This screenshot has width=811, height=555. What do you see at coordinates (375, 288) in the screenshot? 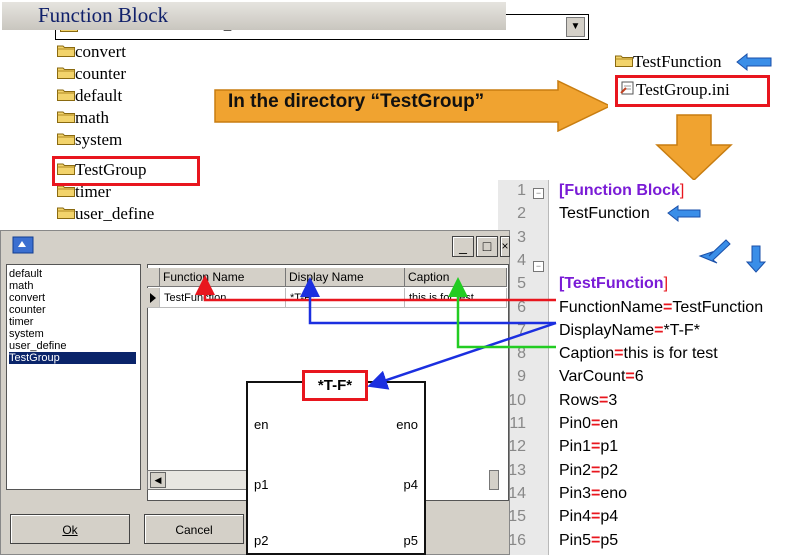
I see `red-connector-line` at bounding box center [375, 288].